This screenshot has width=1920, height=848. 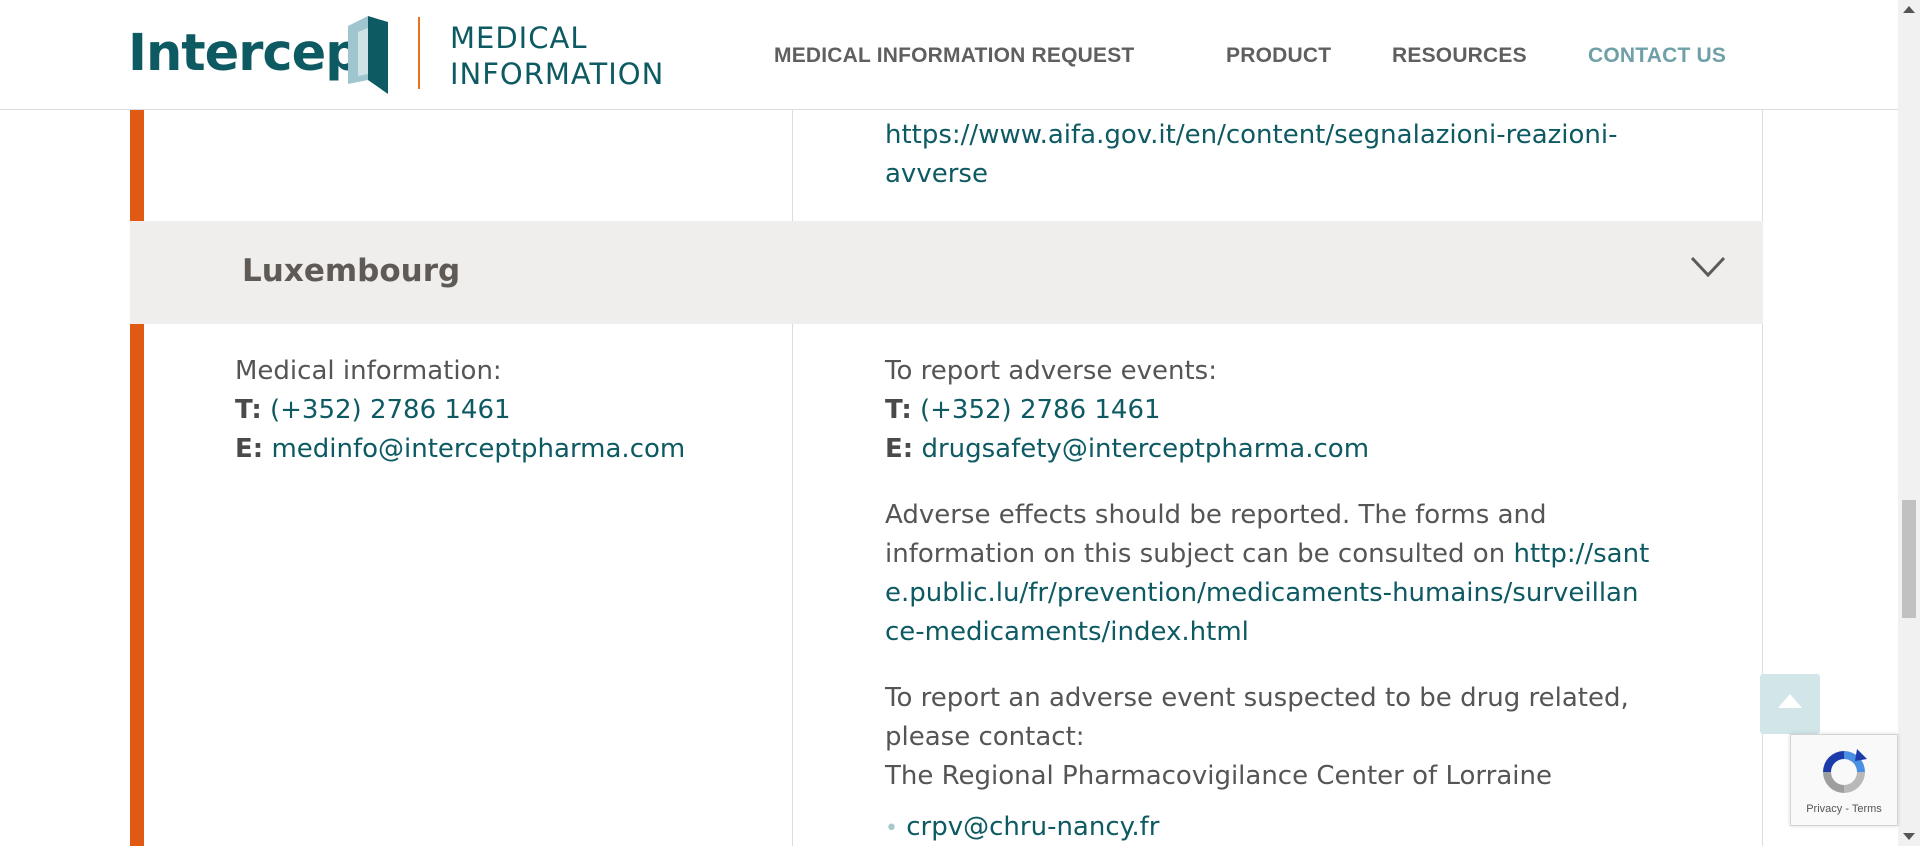 I want to click on medical-info-heading: Medical information:, so click(x=368, y=371).